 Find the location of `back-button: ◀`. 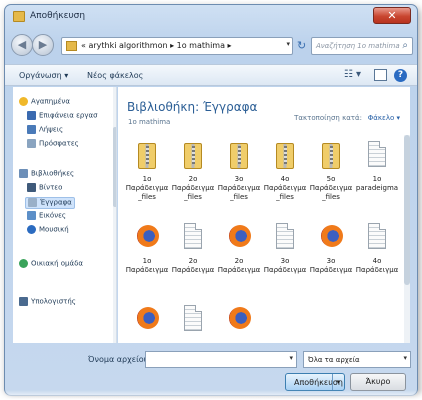

back-button: ◀ is located at coordinates (22, 45).